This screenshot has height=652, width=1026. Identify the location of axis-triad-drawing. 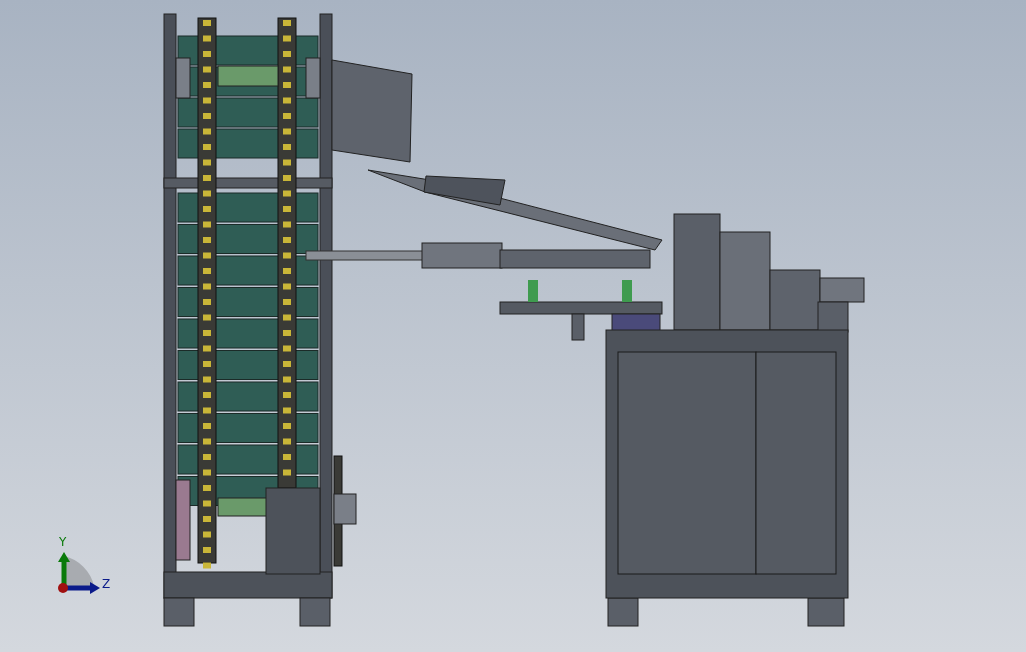
(79, 573).